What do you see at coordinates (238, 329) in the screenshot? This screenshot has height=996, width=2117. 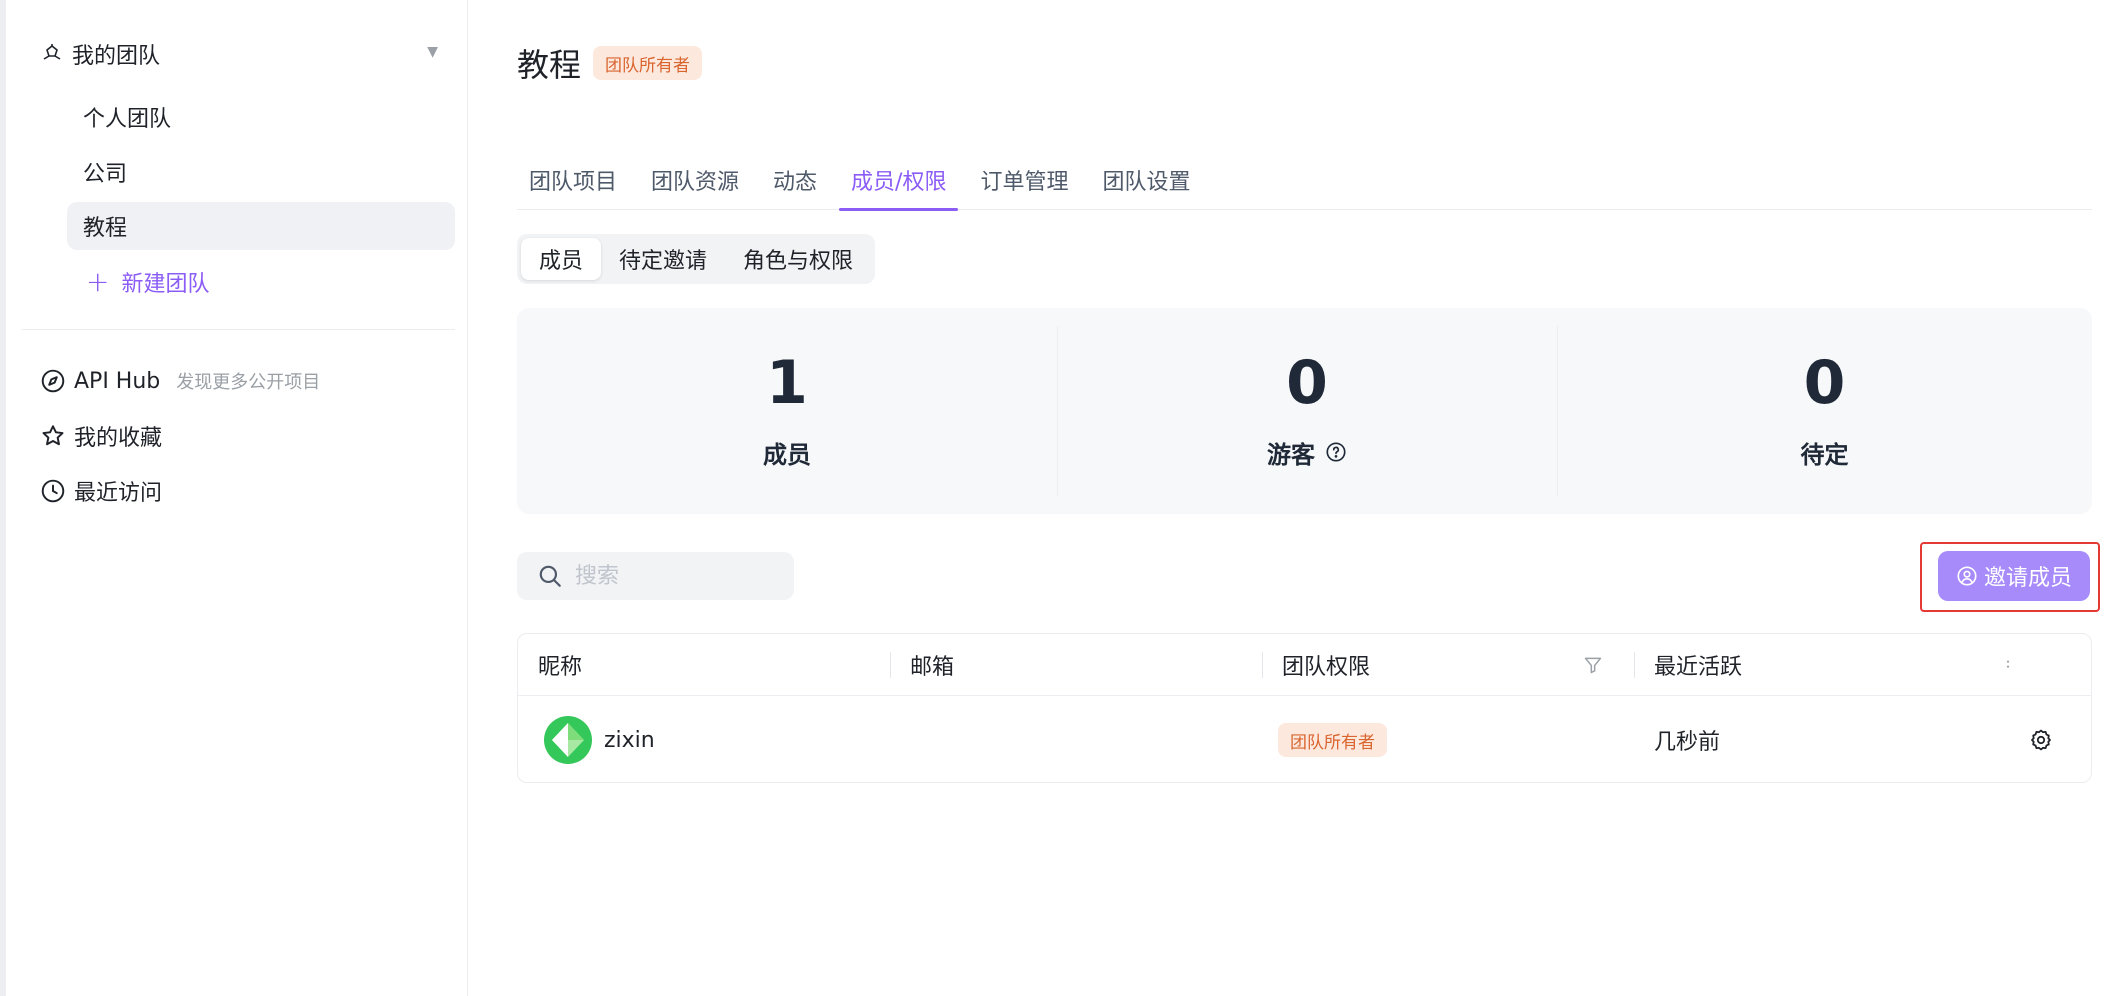 I see `sidebar-divider` at bounding box center [238, 329].